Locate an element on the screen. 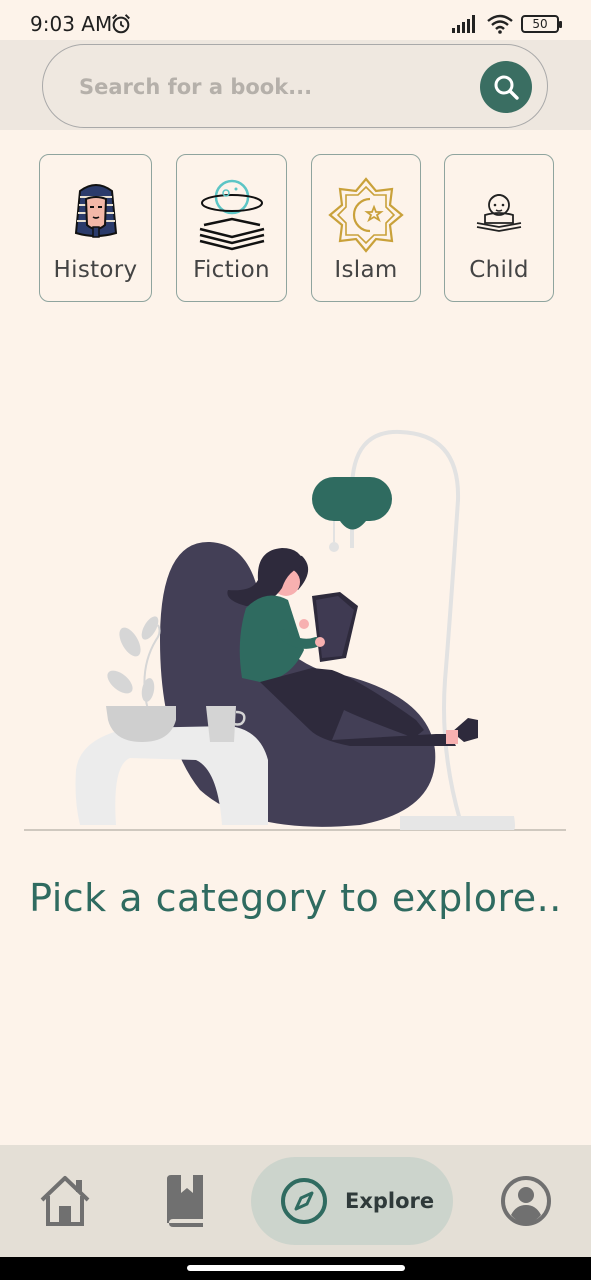 This screenshot has width=591, height=1280. fiction-book-planet-icon is located at coordinates (231, 215).